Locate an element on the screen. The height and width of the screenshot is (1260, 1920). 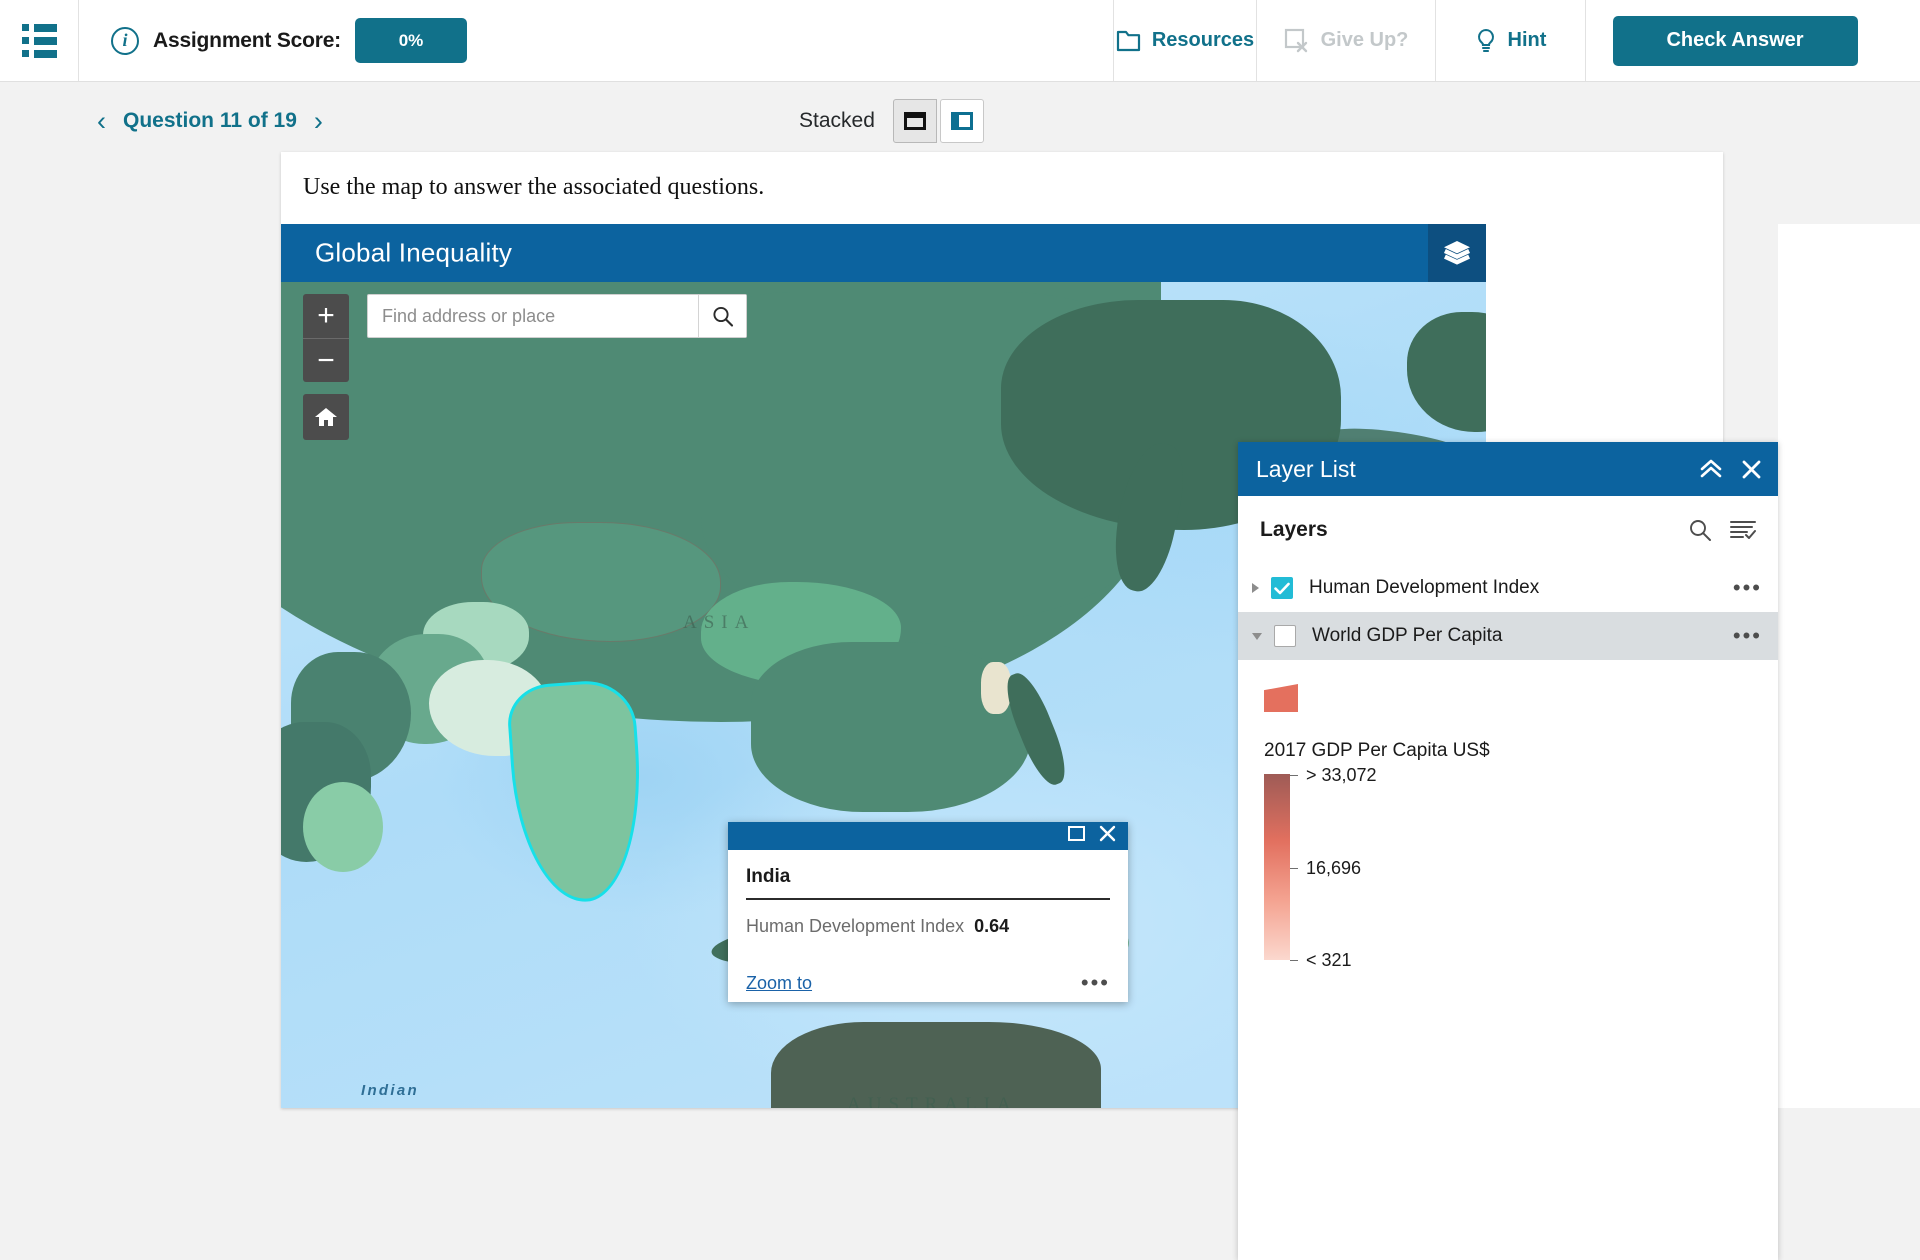
popup-attribute-value: 0.64 is located at coordinates (992, 925).